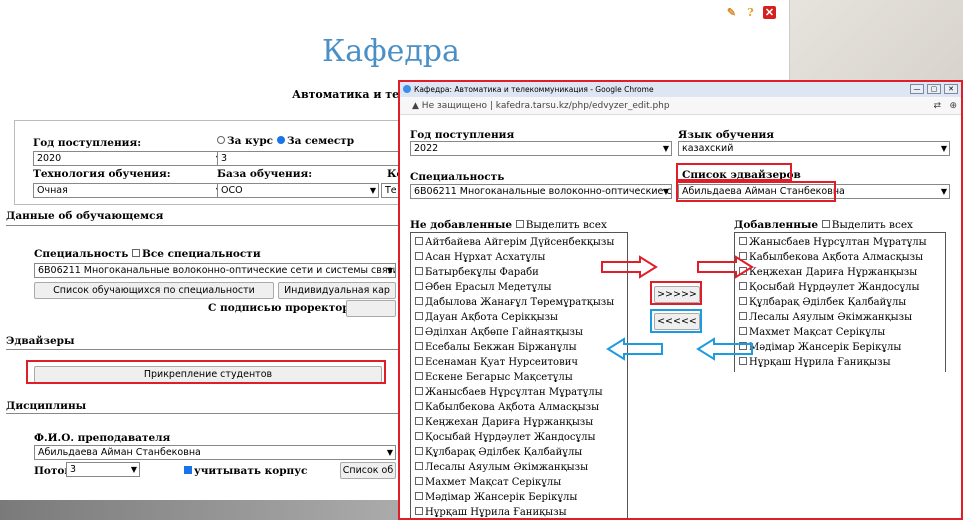 This screenshot has height=520, width=963. What do you see at coordinates (917, 89) in the screenshot?
I see `minimize-icon: —` at bounding box center [917, 89].